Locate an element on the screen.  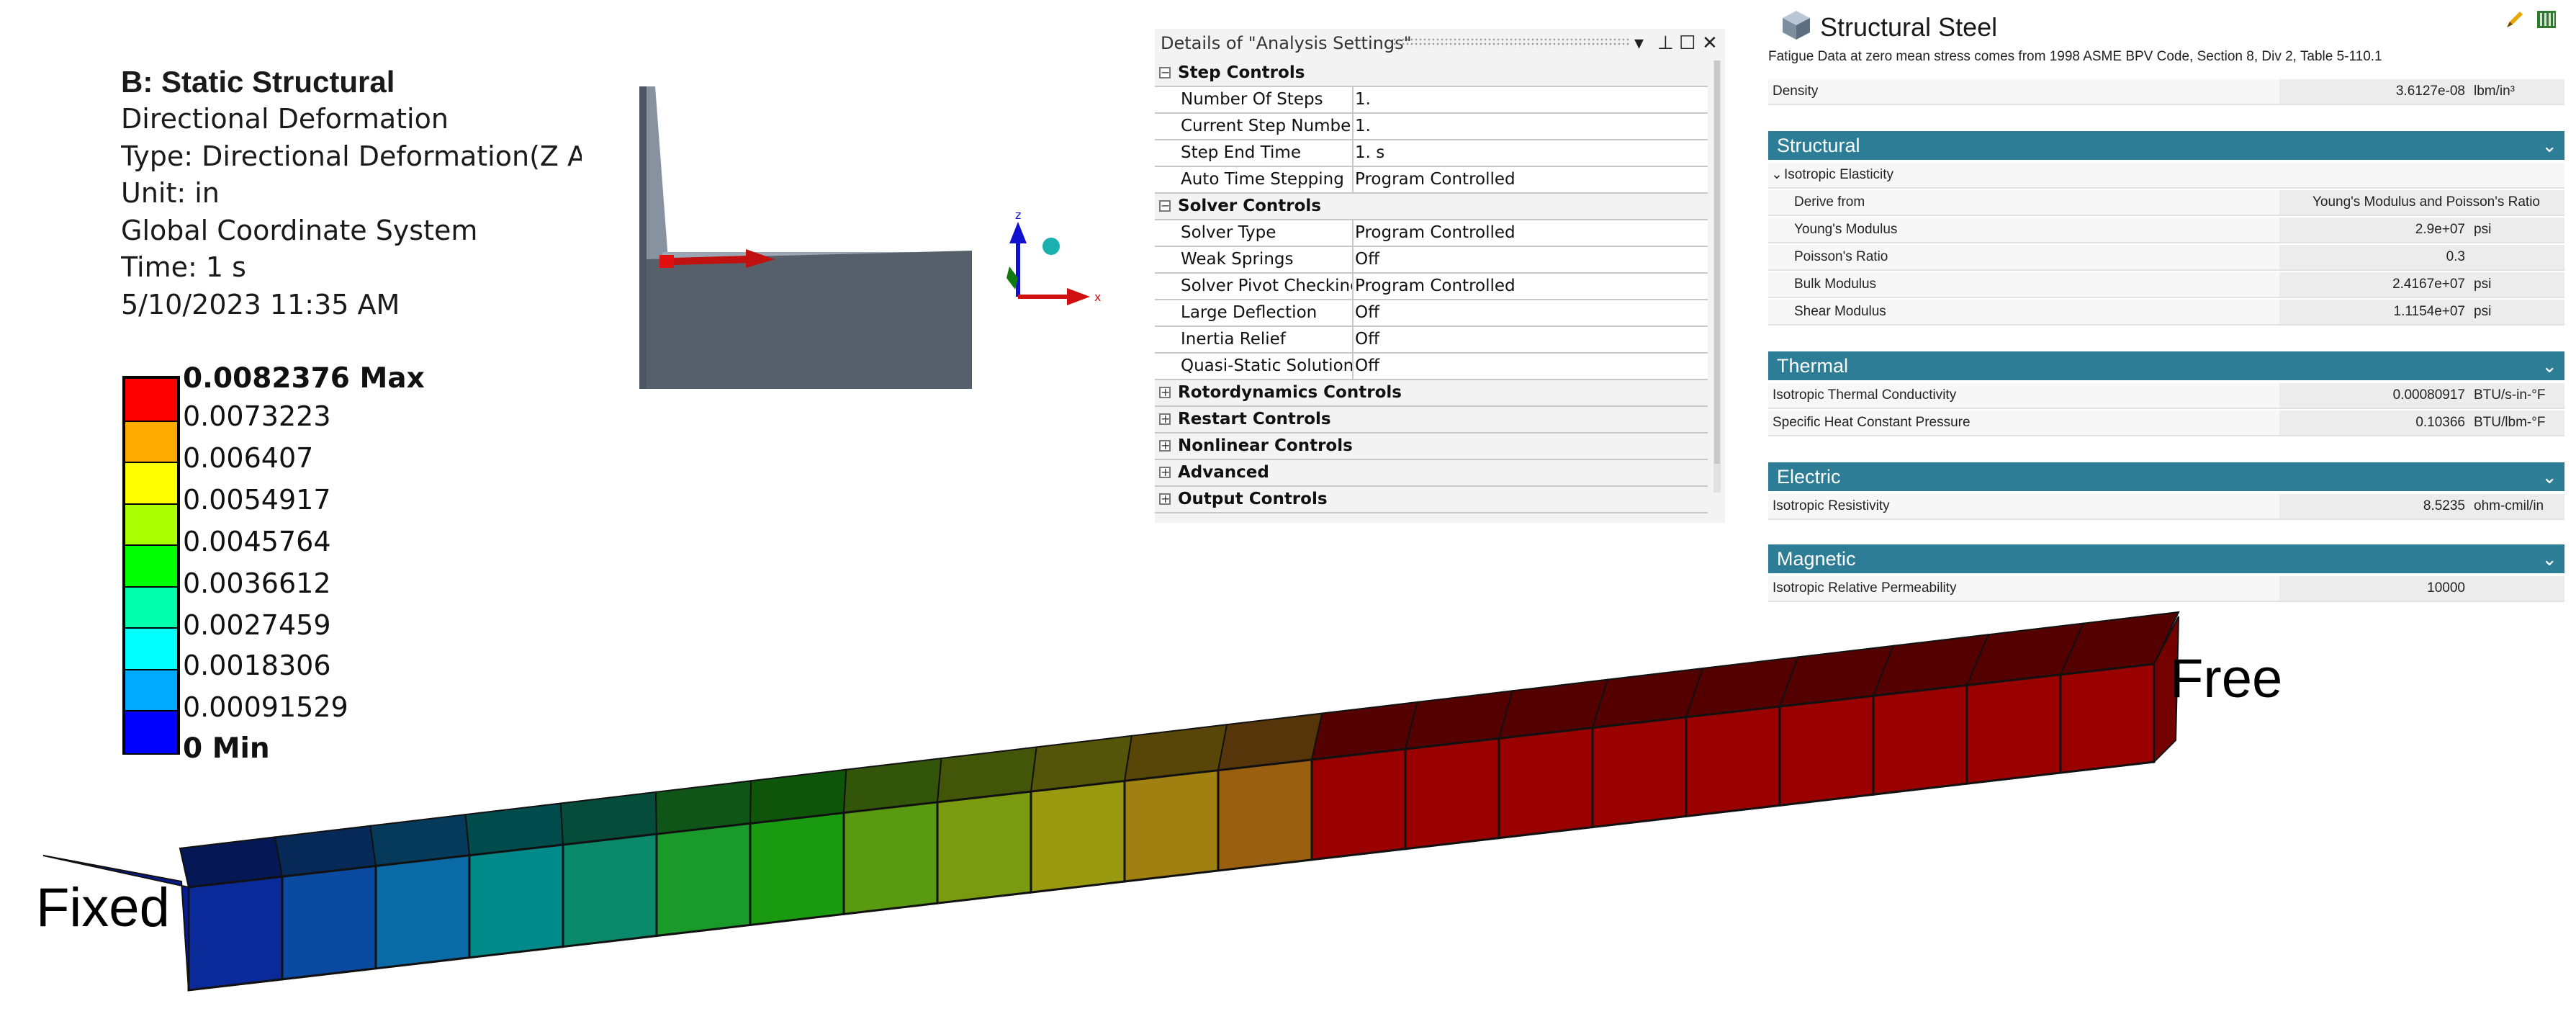
free-end-label: Free is located at coordinates (2226, 679).